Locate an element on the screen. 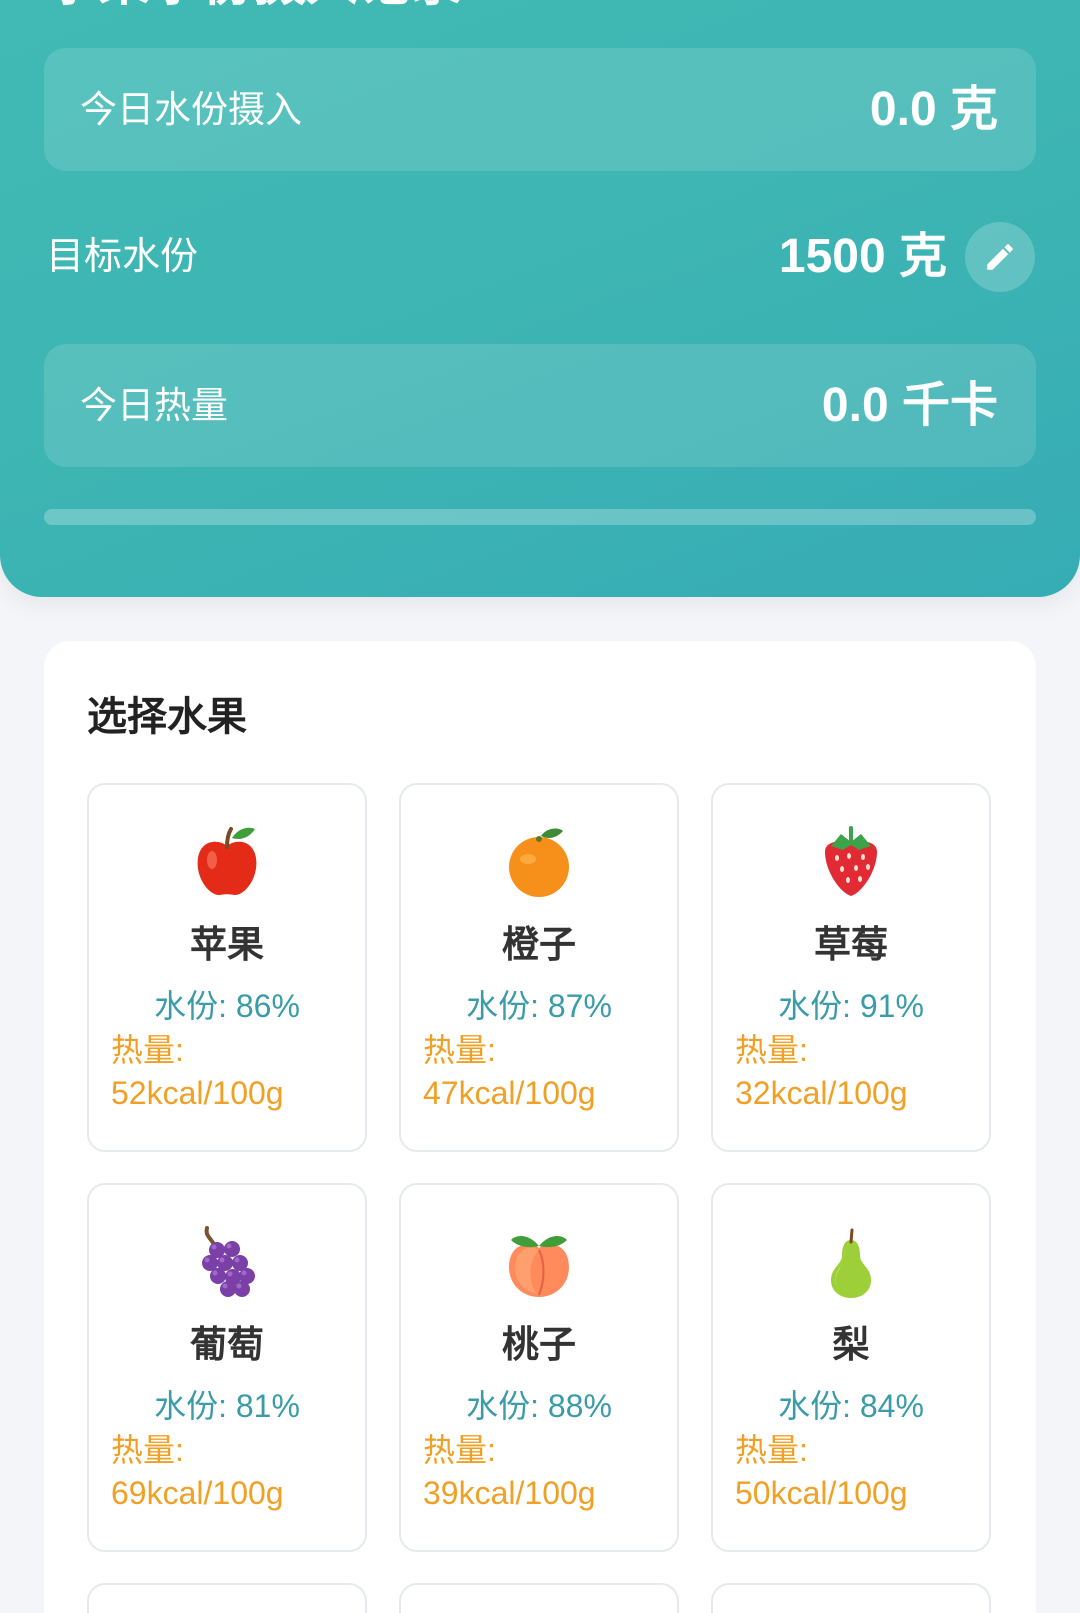 Image resolution: width=1080 pixels, height=1613 pixels. fruit-card-pear: 梨 水份: 84% 热量: 50kcal/100g is located at coordinates (851, 1367).